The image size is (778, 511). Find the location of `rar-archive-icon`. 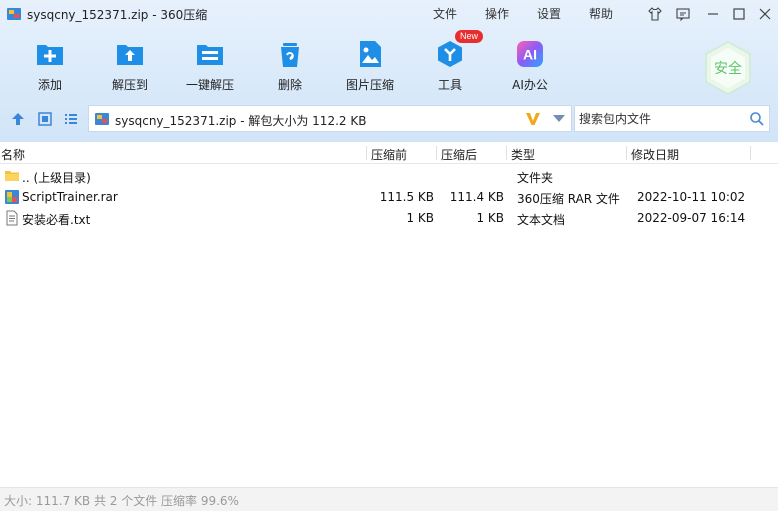

rar-archive-icon is located at coordinates (12, 197).